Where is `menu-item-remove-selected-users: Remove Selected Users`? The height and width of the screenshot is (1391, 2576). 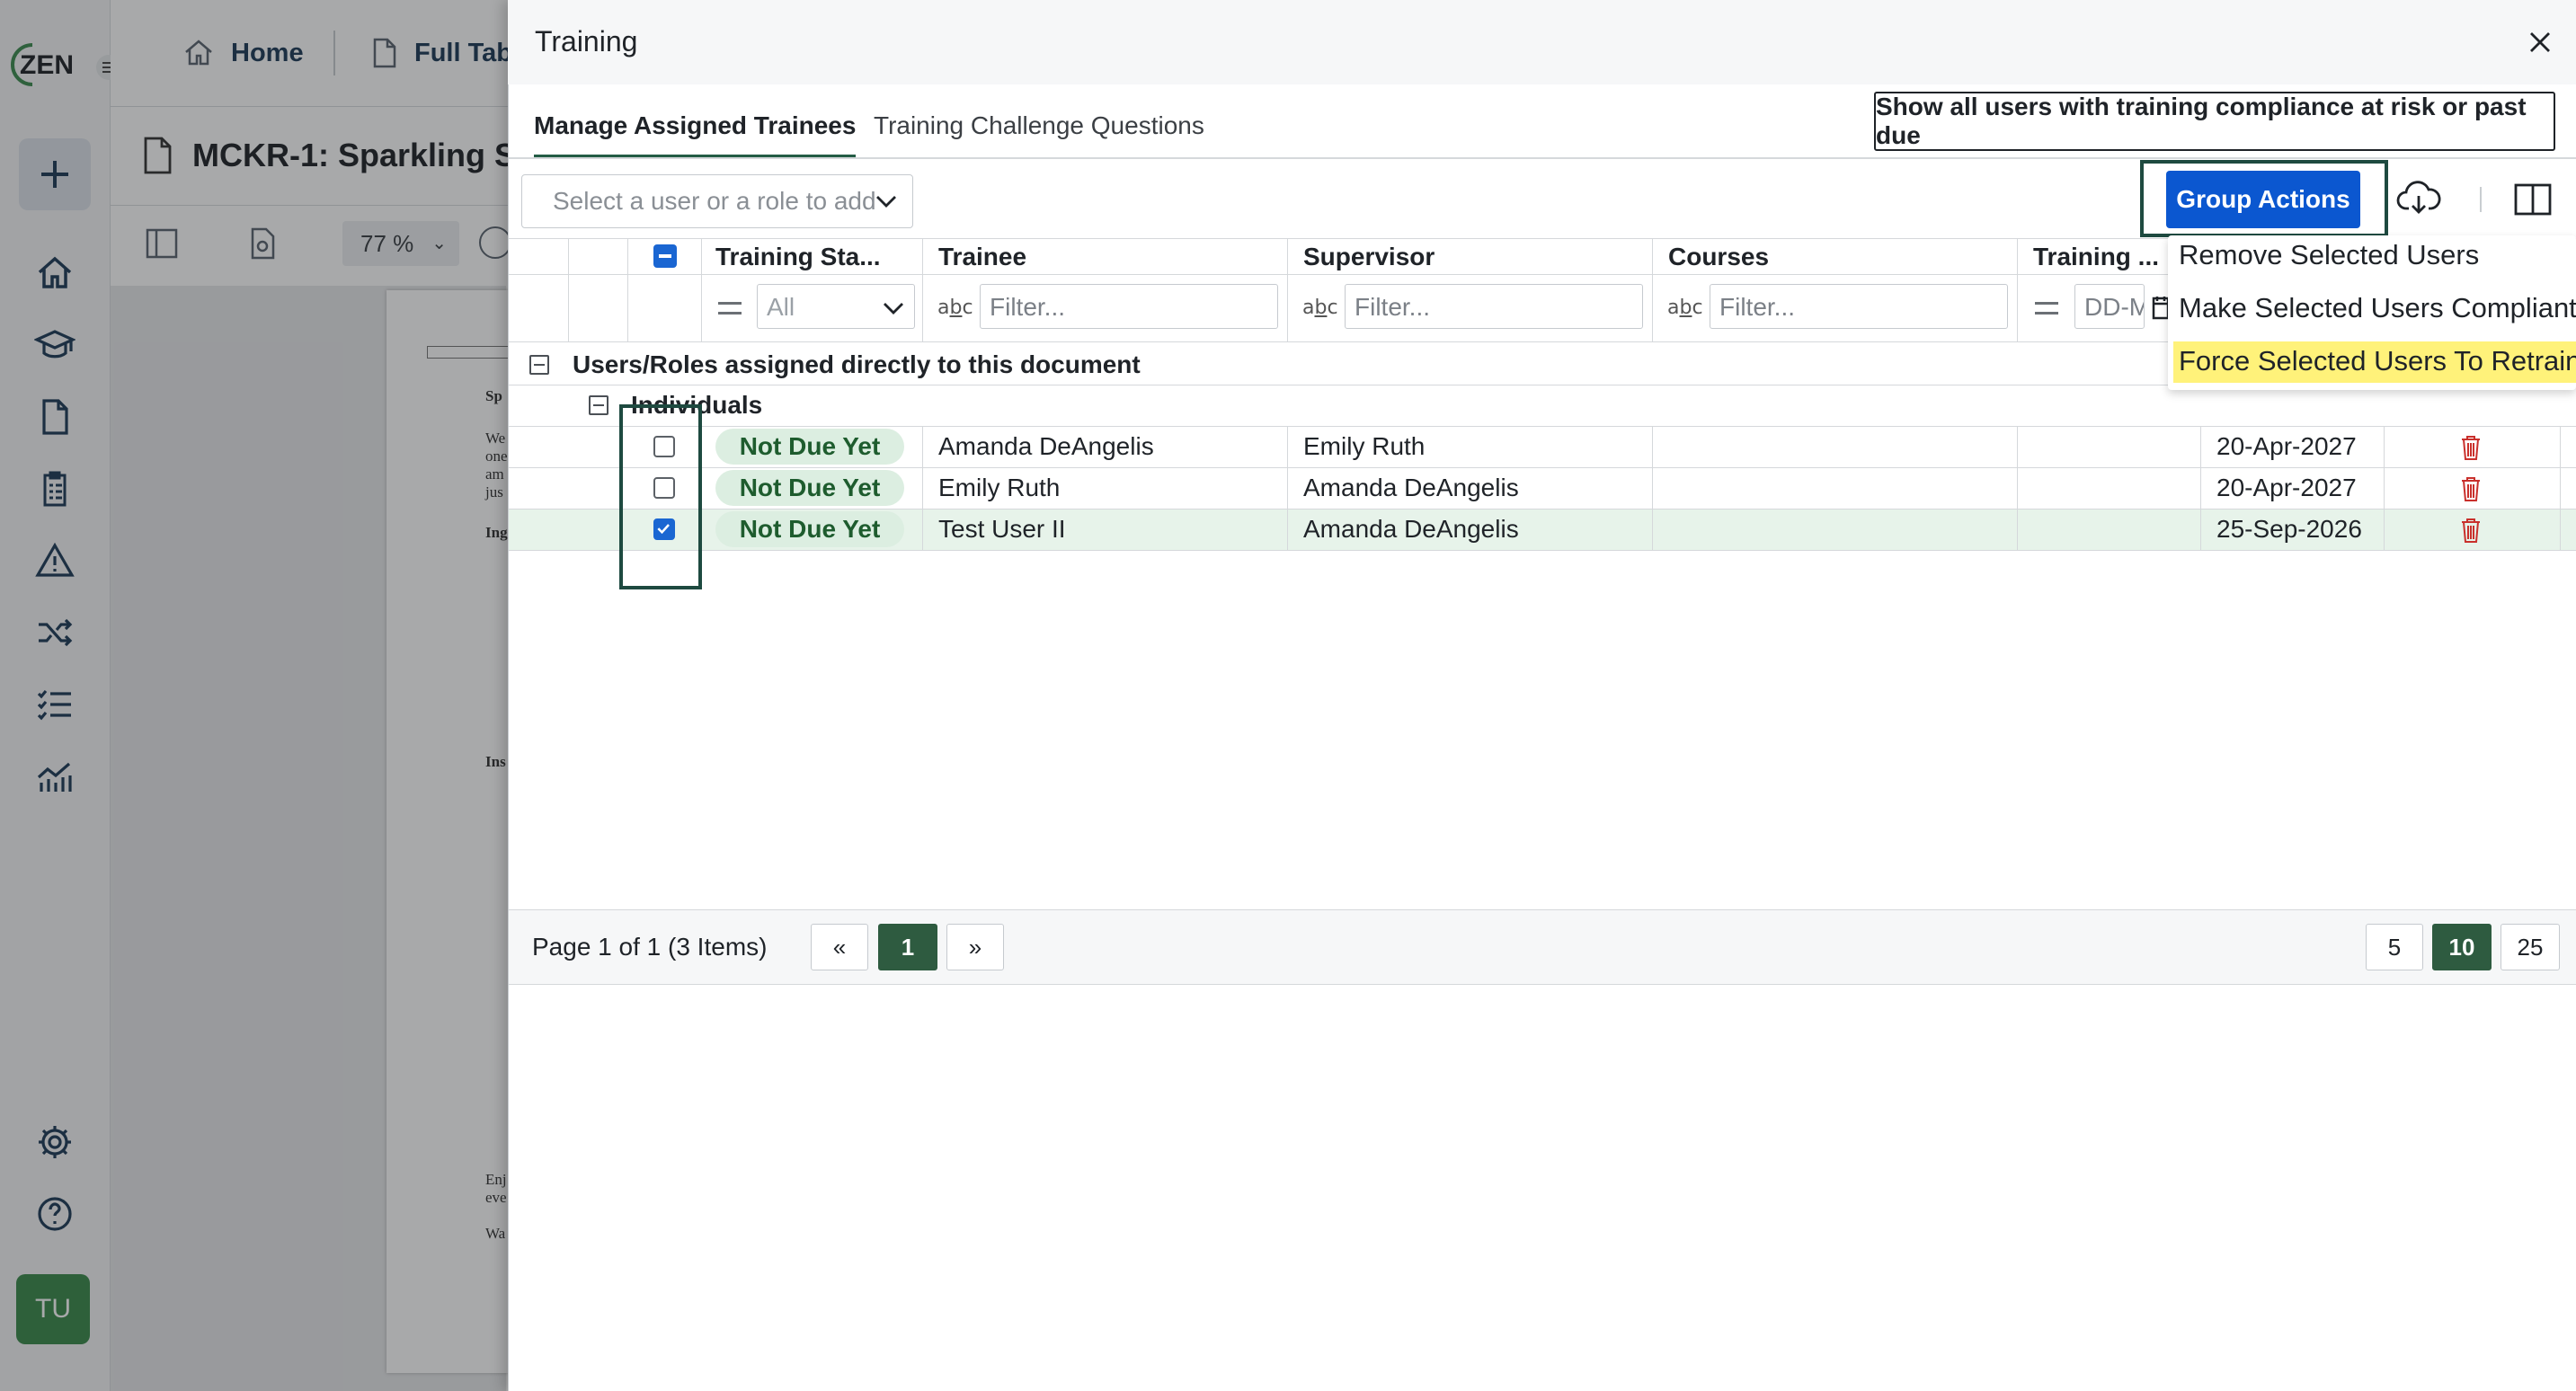 menu-item-remove-selected-users: Remove Selected Users is located at coordinates (2328, 256).